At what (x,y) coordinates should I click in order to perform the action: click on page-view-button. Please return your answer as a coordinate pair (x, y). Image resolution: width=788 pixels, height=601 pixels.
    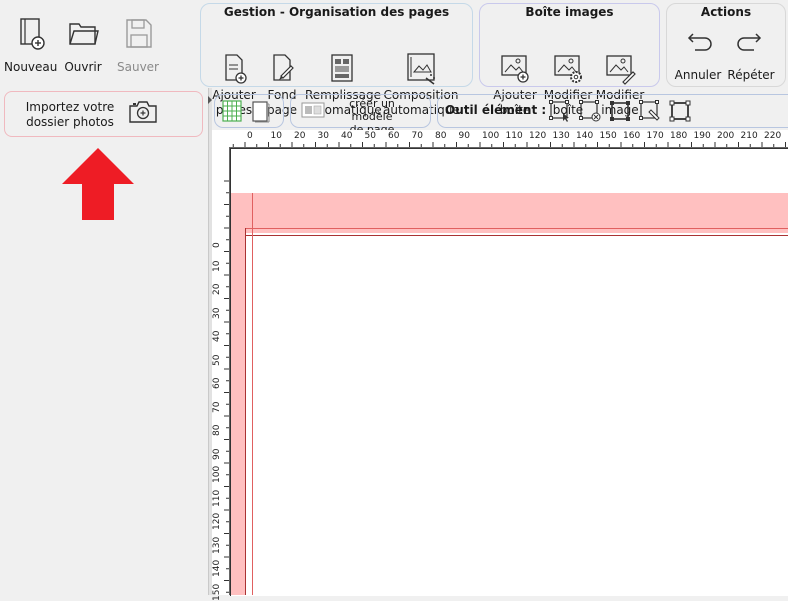
    Looking at the image, I should click on (260, 111).